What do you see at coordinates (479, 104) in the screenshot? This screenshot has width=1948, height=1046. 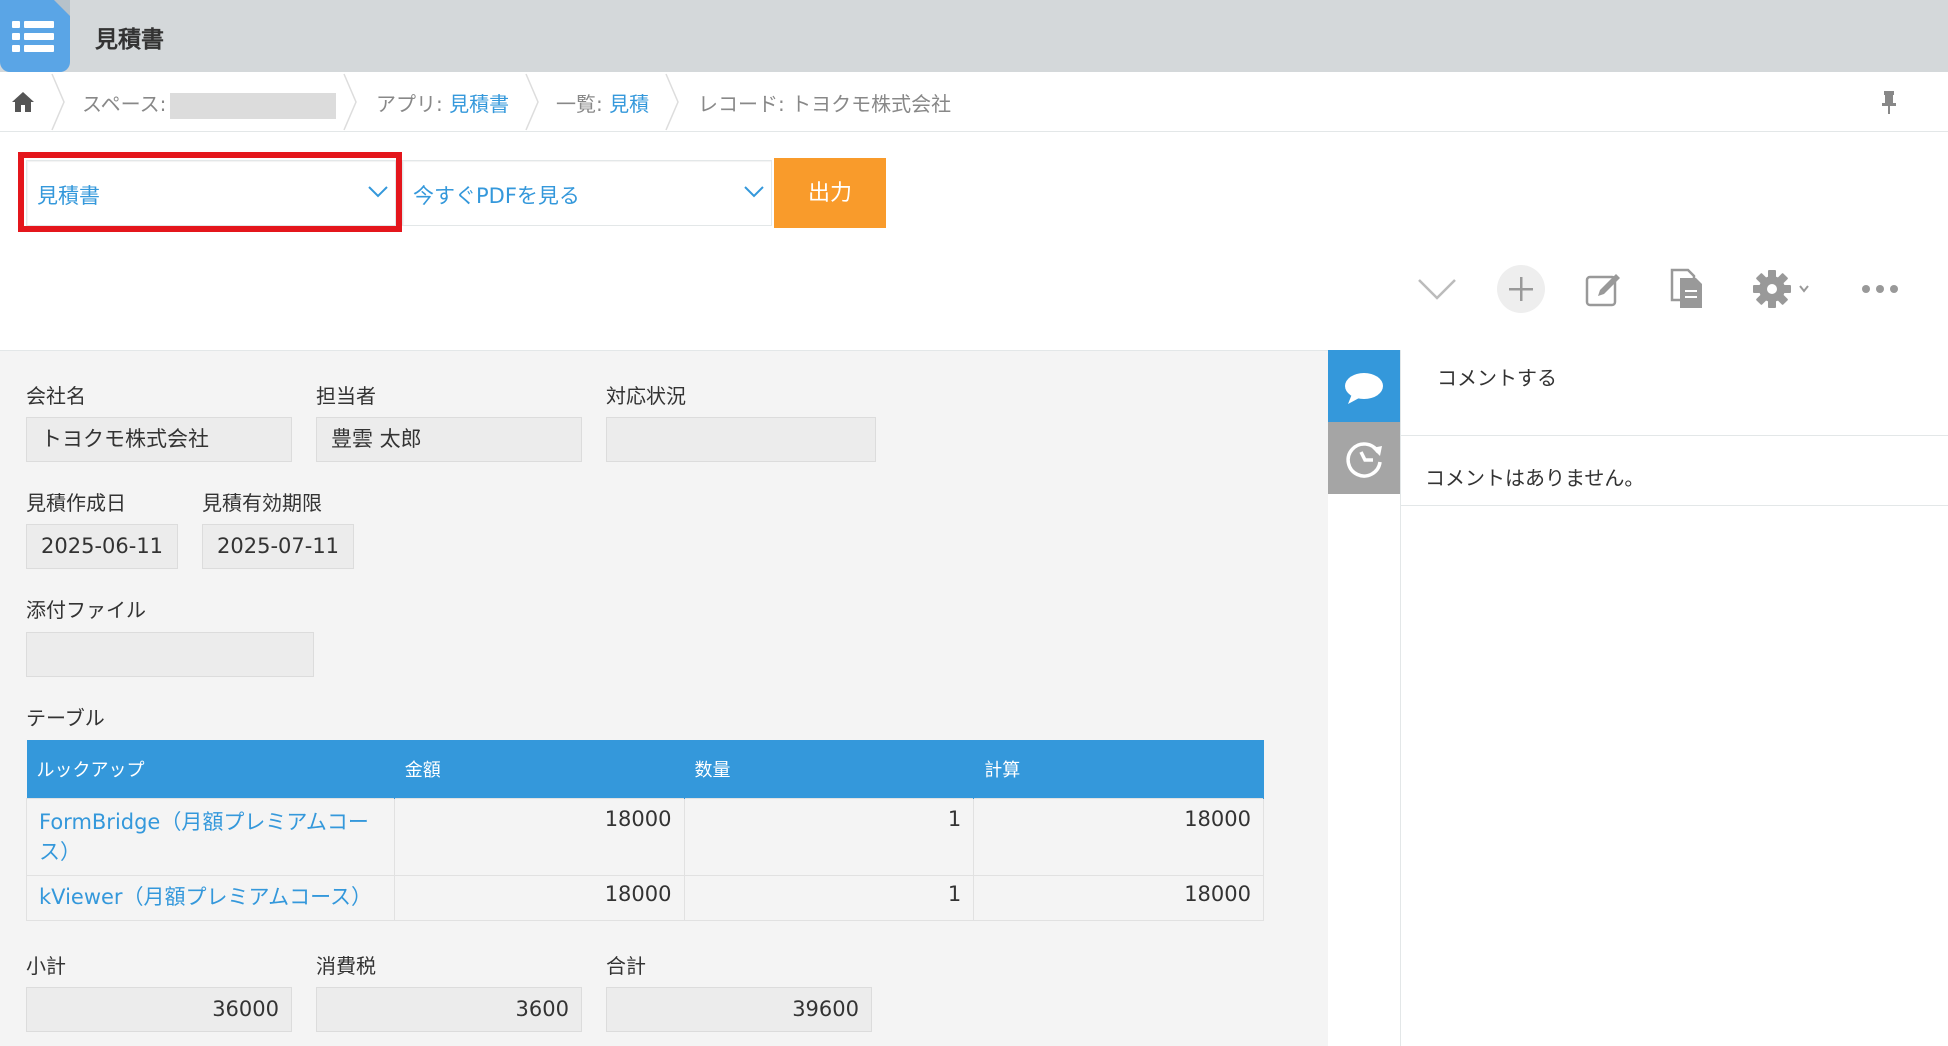 I see `breadcrumb-app-link: 見積書` at bounding box center [479, 104].